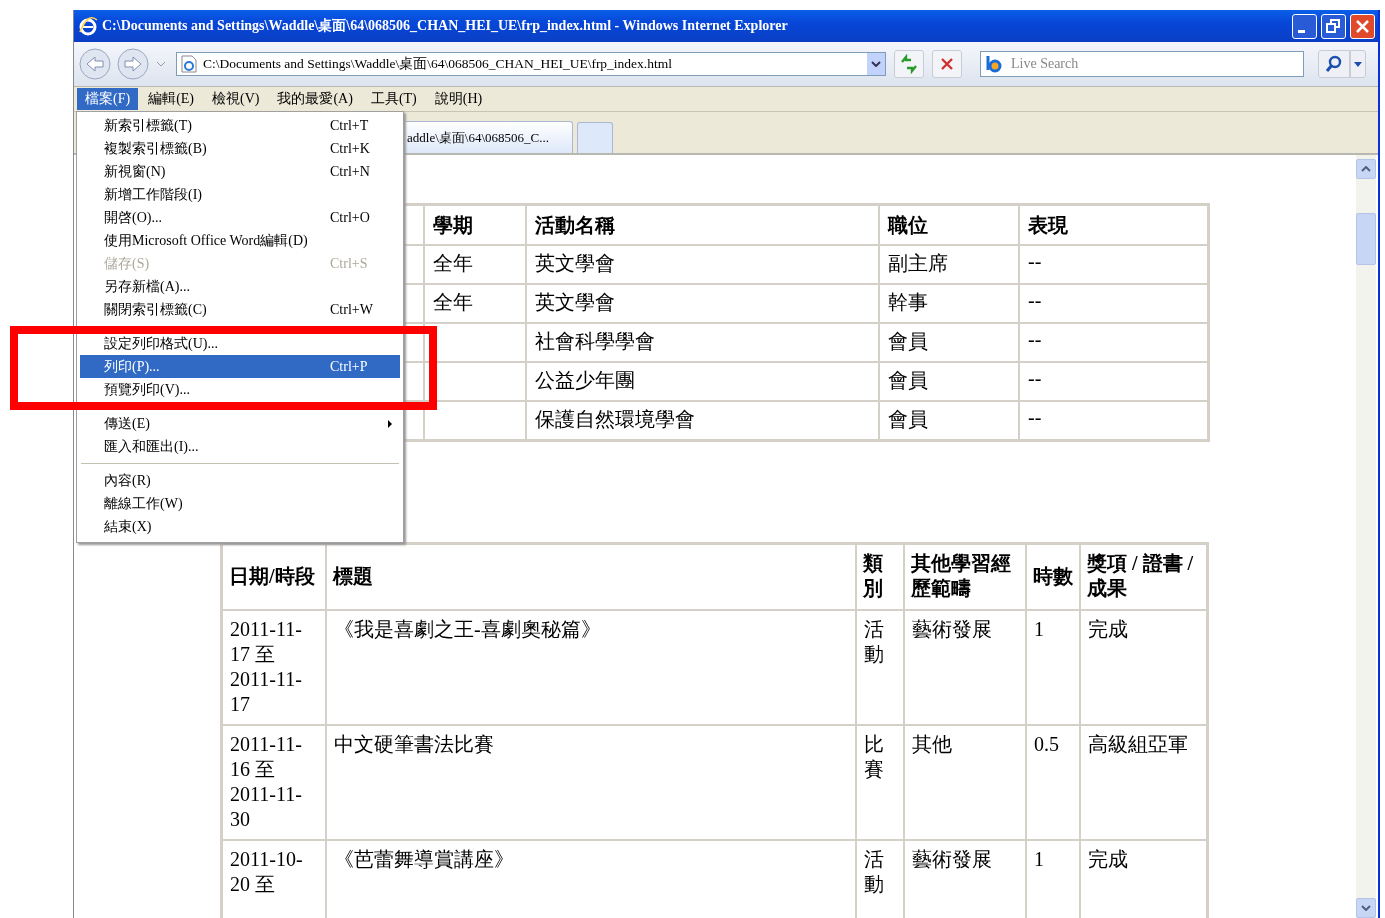 This screenshot has height=918, width=1385. What do you see at coordinates (949, 225) in the screenshot?
I see `column-header: 職位` at bounding box center [949, 225].